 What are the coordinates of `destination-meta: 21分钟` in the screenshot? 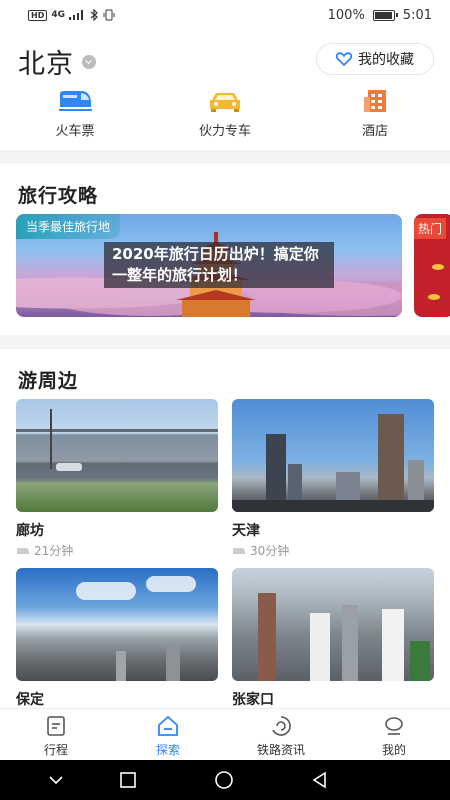 It's located at (117, 550).